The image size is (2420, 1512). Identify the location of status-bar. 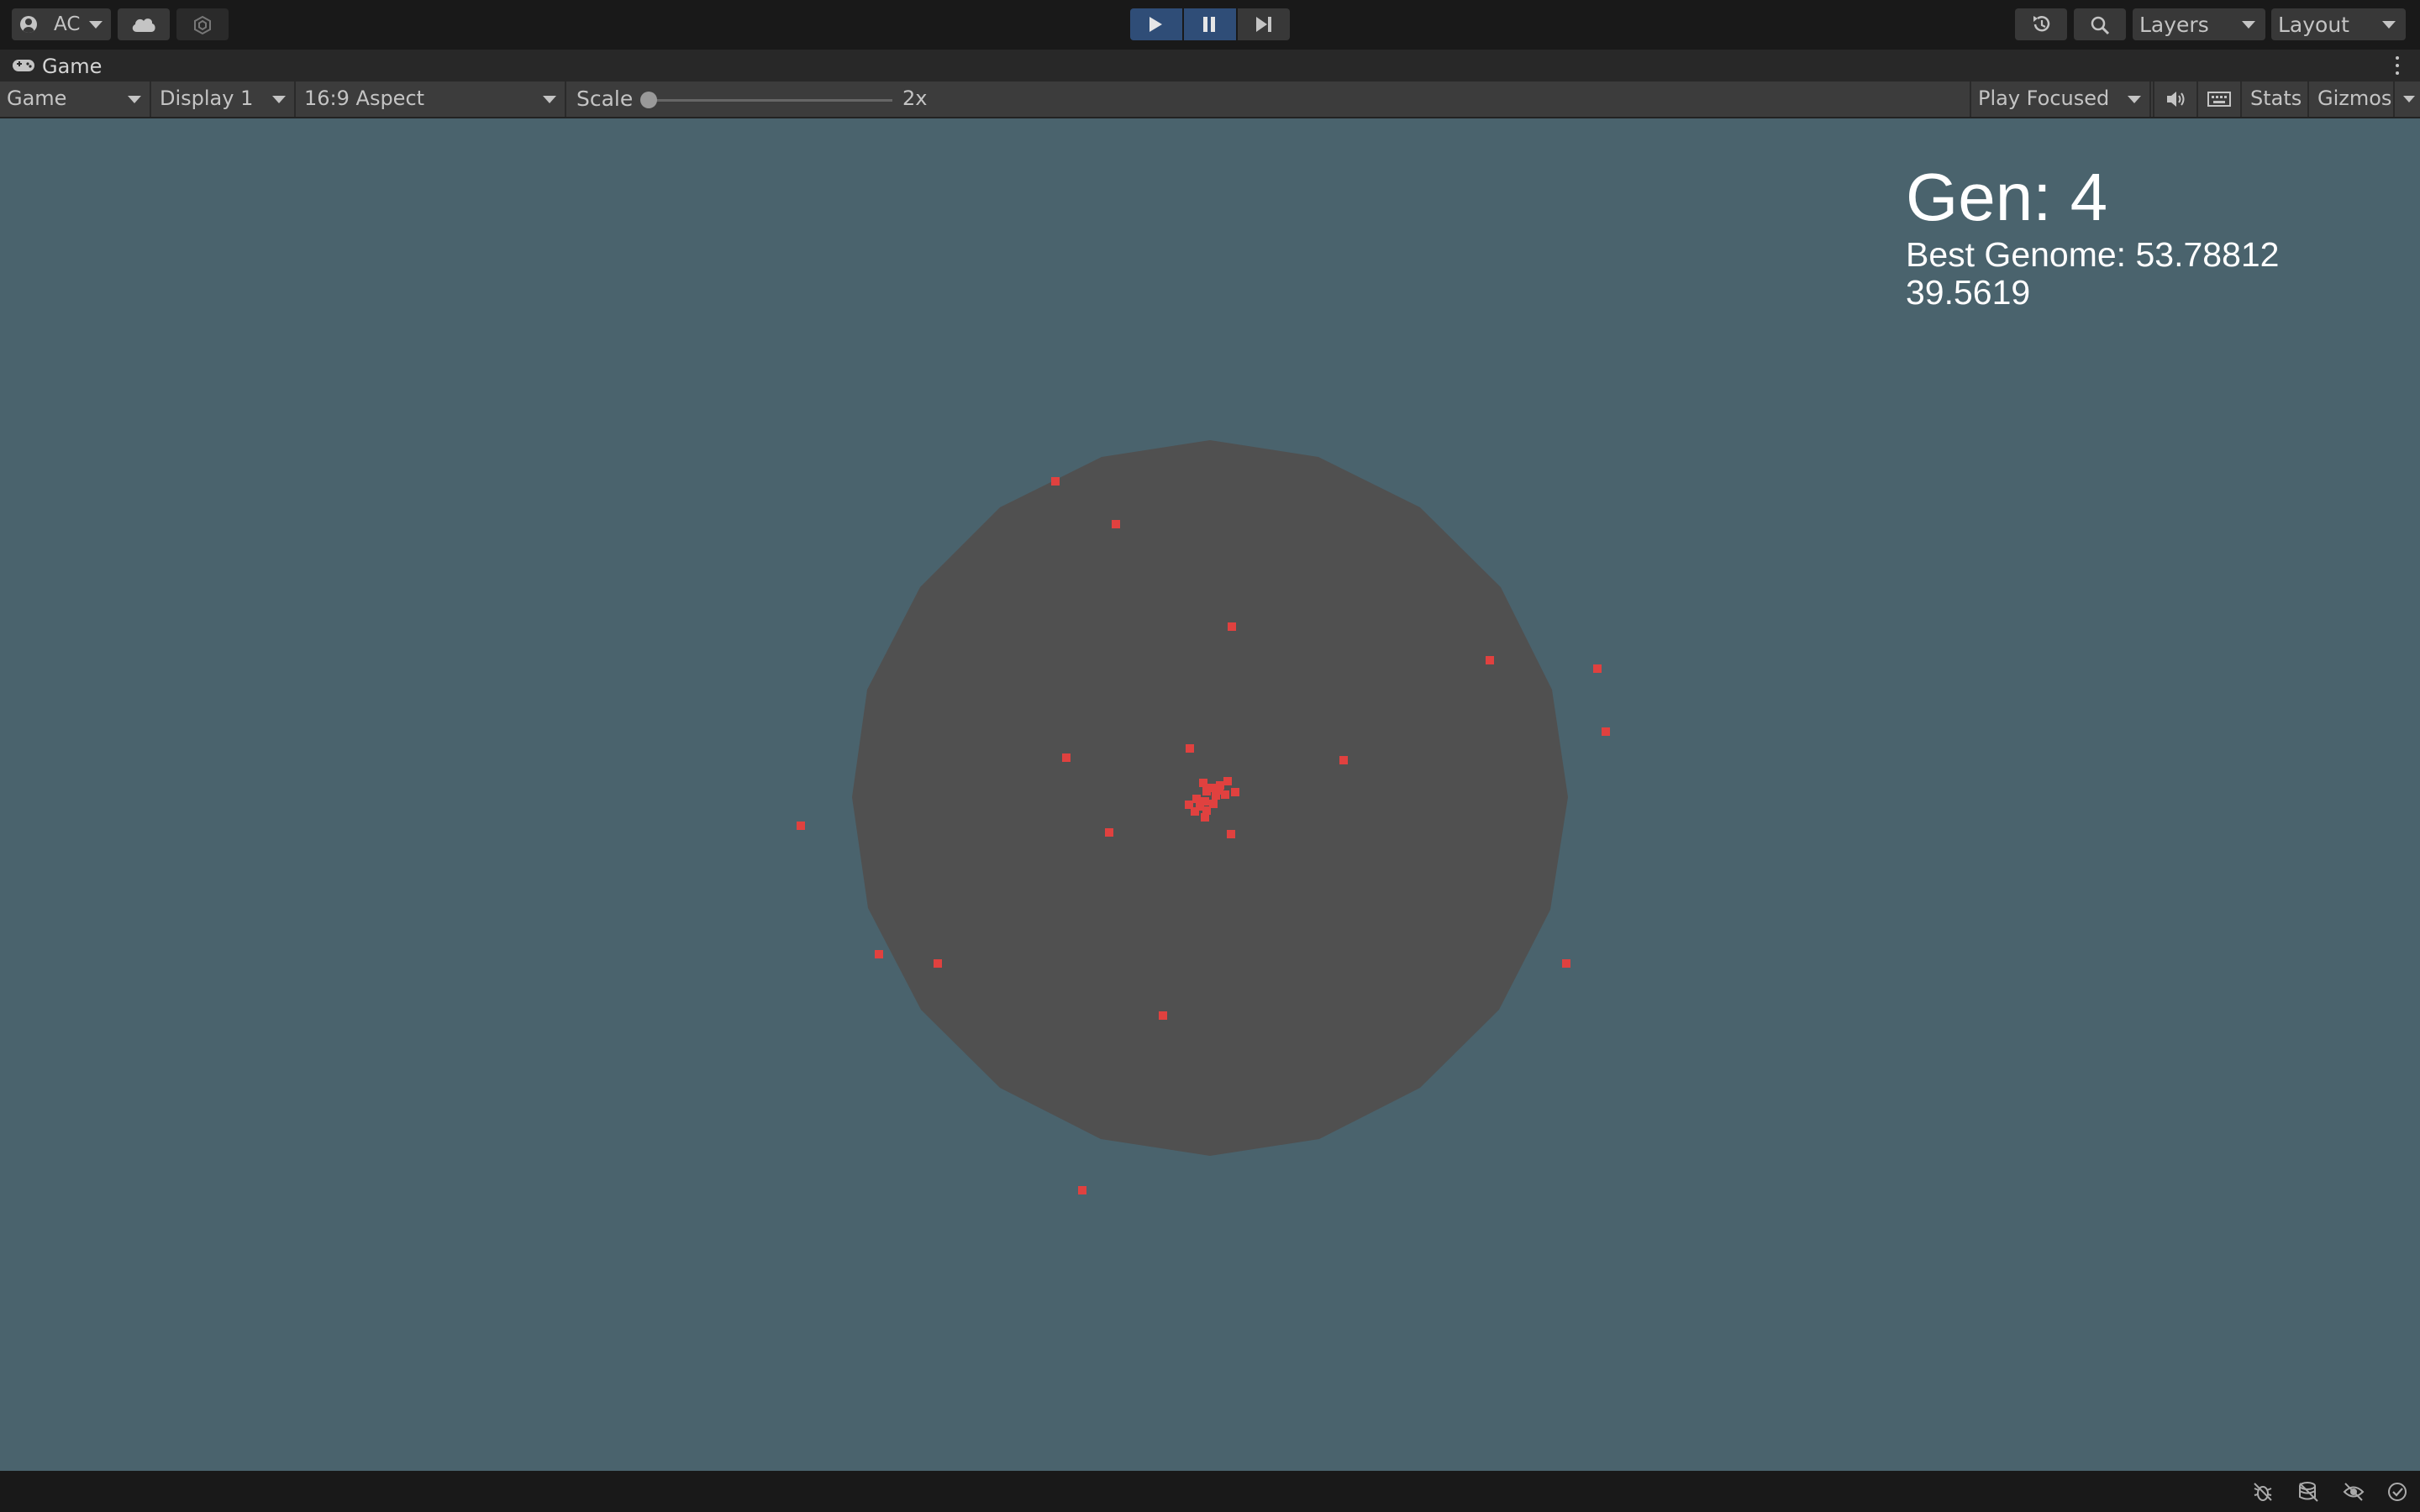
(1210, 1491).